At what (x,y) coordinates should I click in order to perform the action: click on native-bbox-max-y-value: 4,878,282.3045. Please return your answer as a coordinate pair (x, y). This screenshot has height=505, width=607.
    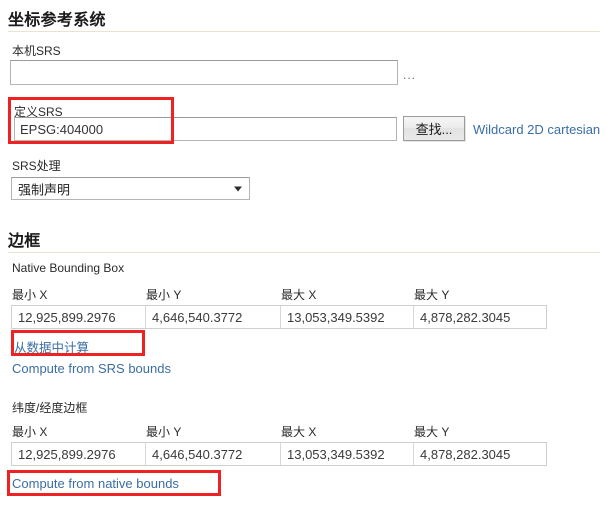
    Looking at the image, I should click on (480, 317).